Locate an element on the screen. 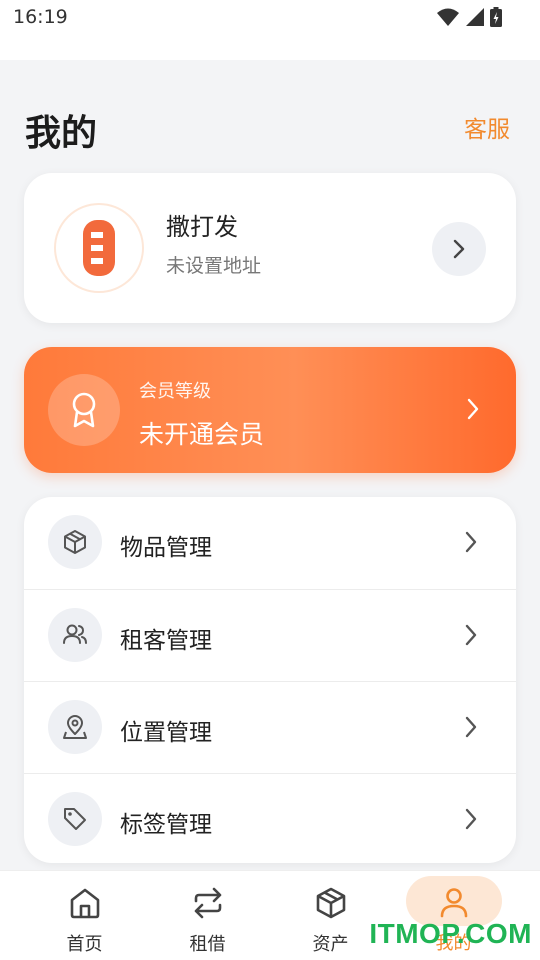 Image resolution: width=540 pixels, height=960 pixels. menu-item-items: 物品管理 is located at coordinates (270, 543).